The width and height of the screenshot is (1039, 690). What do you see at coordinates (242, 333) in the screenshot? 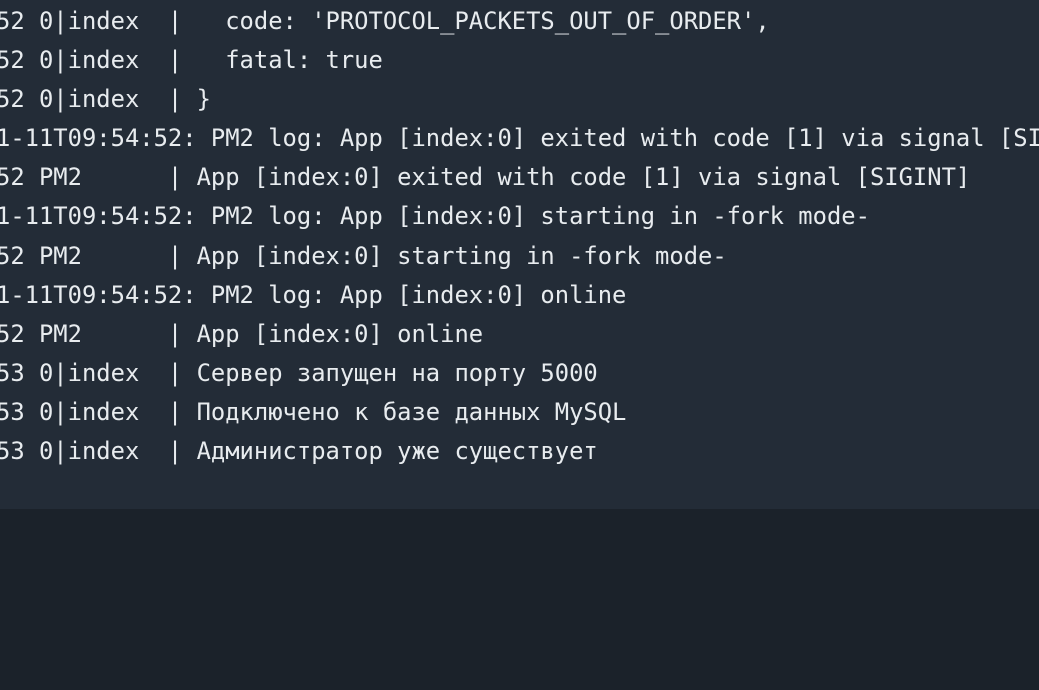
I see `log-line: 52 PM2 | App [index:0] online` at bounding box center [242, 333].